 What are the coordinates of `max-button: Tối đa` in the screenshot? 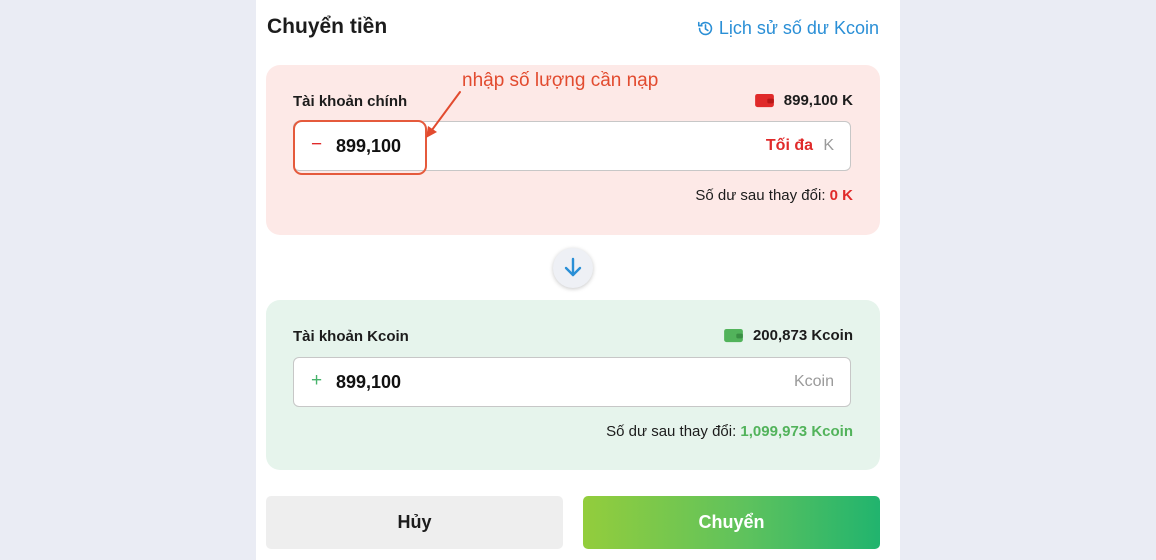 It's located at (789, 146).